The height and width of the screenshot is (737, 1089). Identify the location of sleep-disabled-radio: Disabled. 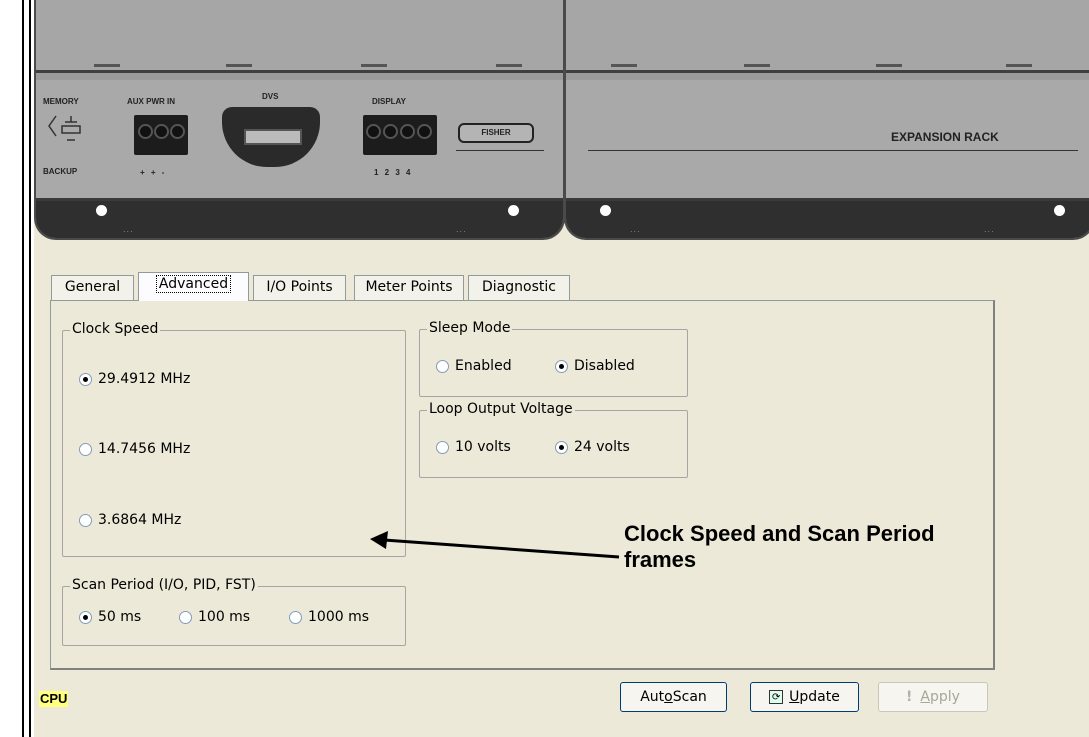
(595, 366).